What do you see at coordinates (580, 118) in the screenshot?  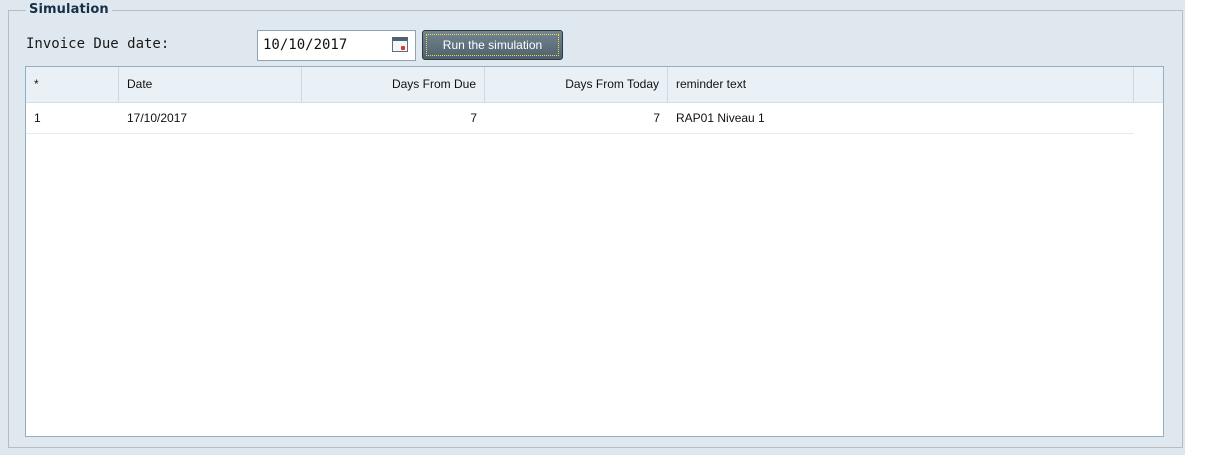 I see `table-row: 1 17/10/2017 7 7 RAP01 Niveau 1` at bounding box center [580, 118].